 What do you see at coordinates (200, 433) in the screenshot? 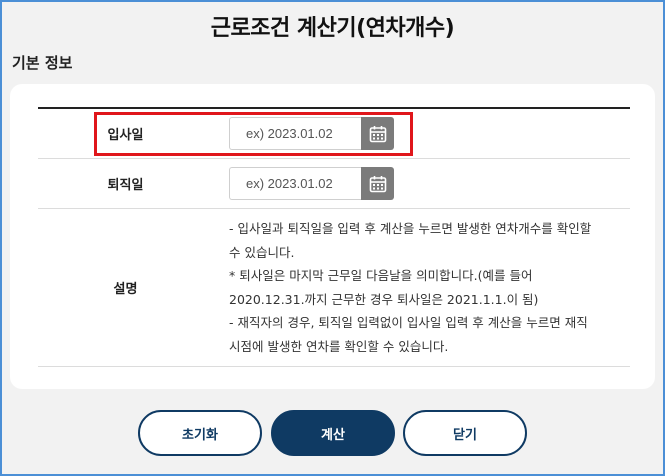
I see `reset-button: 초기화` at bounding box center [200, 433].